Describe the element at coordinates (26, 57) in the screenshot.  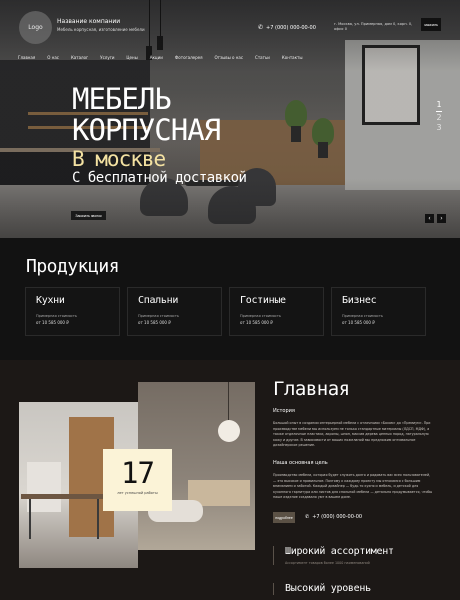
I see `nav-item-home: Главная` at that location.